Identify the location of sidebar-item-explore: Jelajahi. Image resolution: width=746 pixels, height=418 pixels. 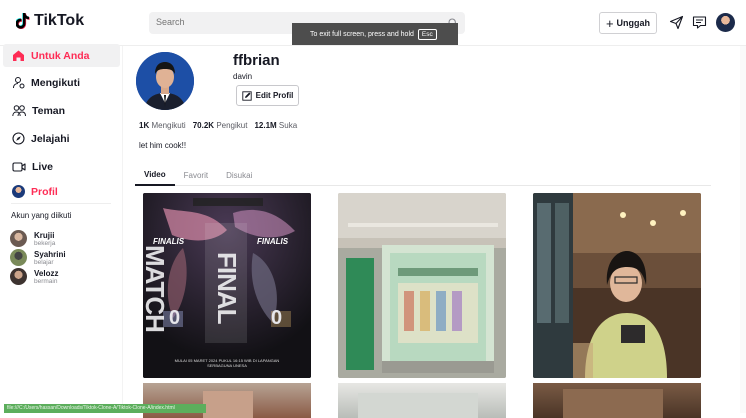
(61, 138).